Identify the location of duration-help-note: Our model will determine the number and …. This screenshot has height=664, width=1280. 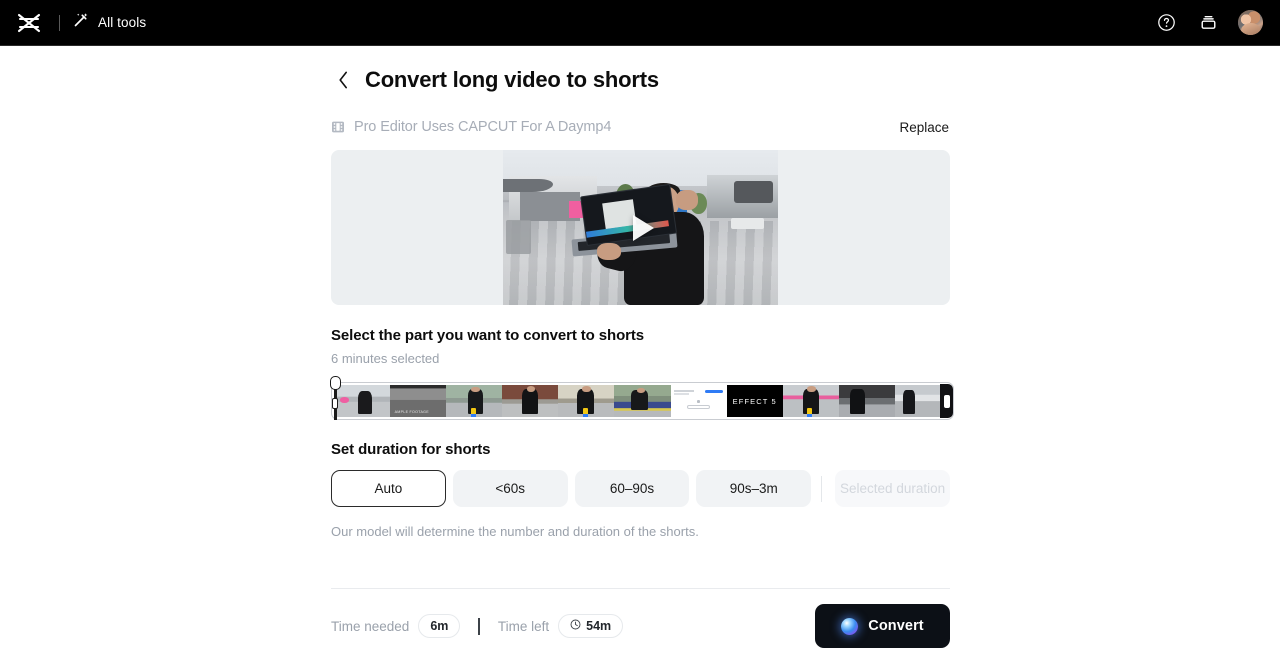
(515, 531).